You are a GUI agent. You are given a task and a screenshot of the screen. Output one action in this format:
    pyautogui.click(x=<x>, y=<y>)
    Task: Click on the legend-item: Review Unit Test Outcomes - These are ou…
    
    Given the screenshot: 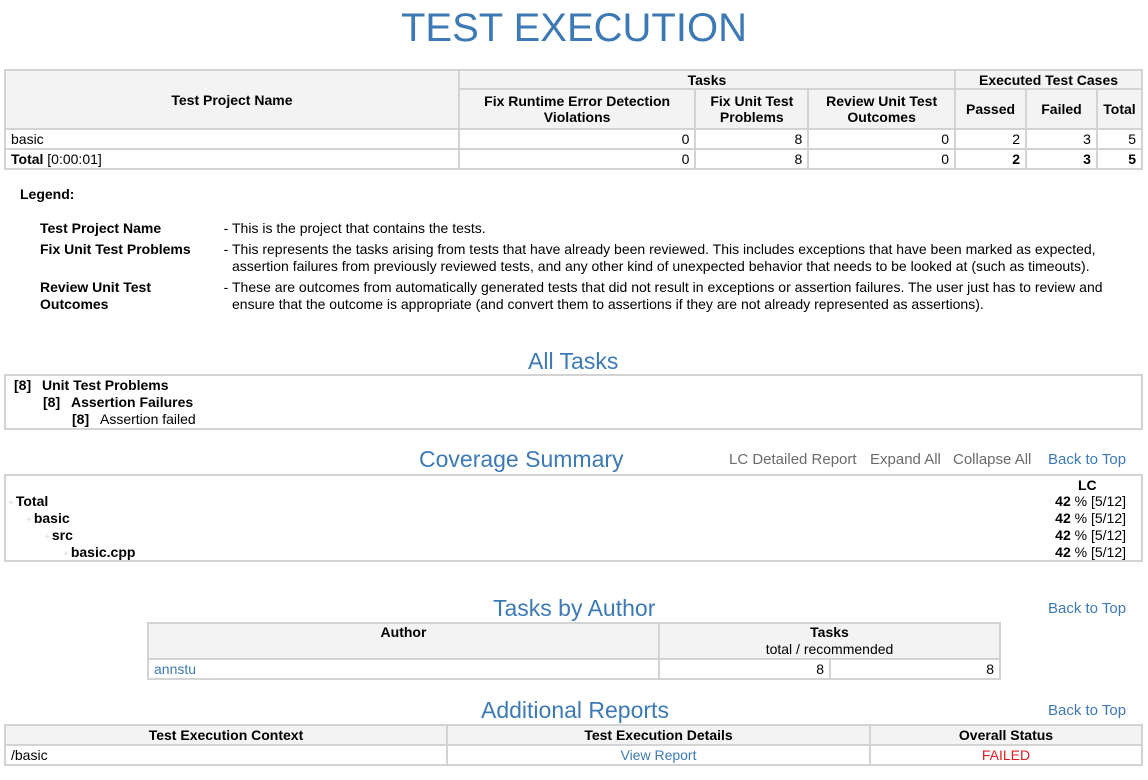 What is the action you would take?
    pyautogui.click(x=580, y=296)
    